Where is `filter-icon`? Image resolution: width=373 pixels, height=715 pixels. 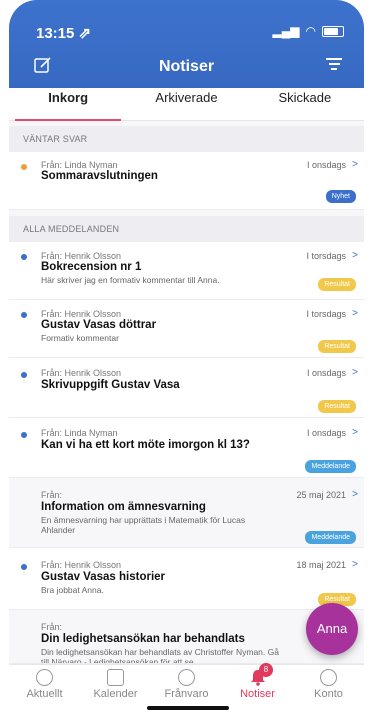 filter-icon is located at coordinates (334, 65).